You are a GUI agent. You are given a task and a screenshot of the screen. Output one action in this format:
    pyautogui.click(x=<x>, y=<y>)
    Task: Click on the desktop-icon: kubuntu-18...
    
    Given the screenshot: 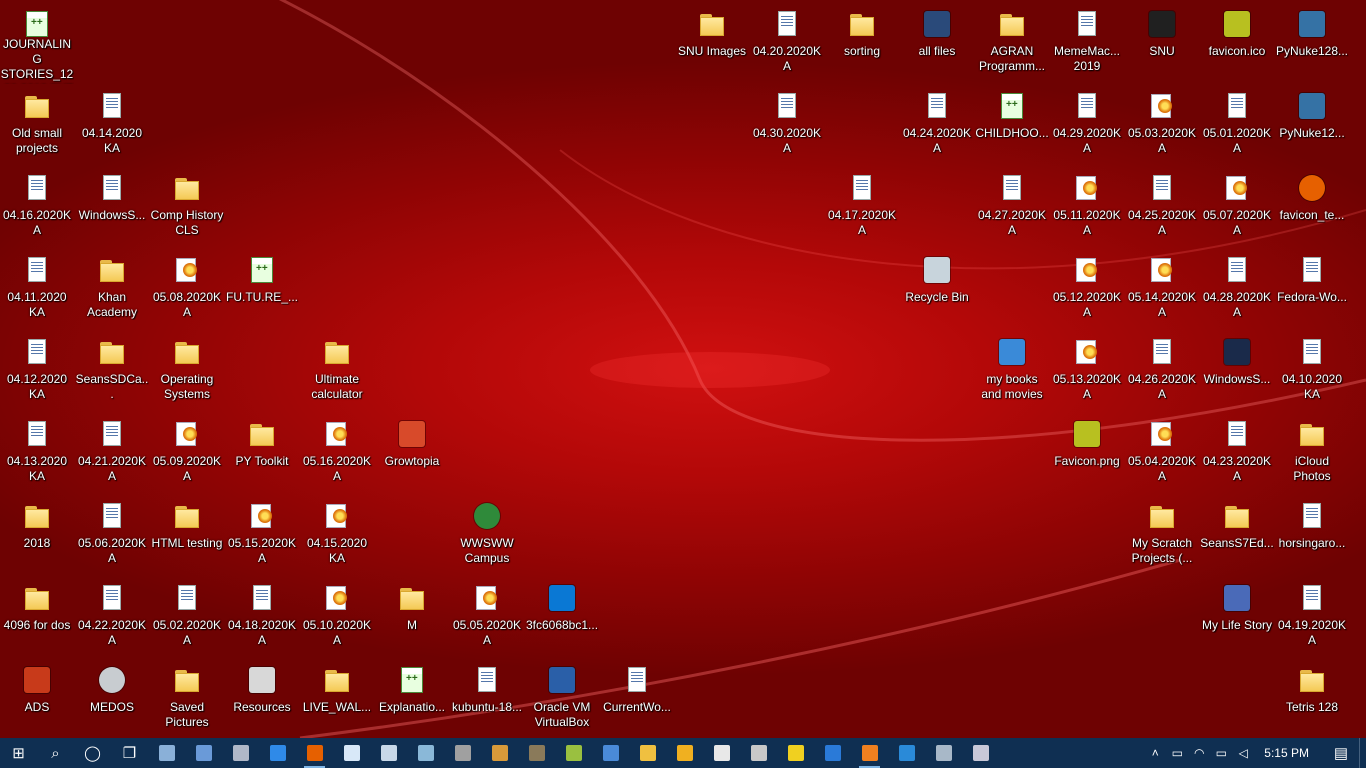 What is the action you would take?
    pyautogui.click(x=487, y=699)
    